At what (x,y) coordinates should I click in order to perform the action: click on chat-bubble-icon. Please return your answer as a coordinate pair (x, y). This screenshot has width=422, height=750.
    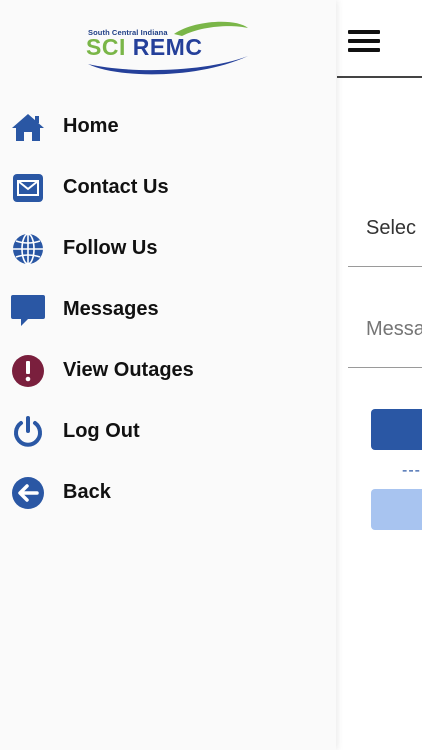
    Looking at the image, I should click on (28, 310).